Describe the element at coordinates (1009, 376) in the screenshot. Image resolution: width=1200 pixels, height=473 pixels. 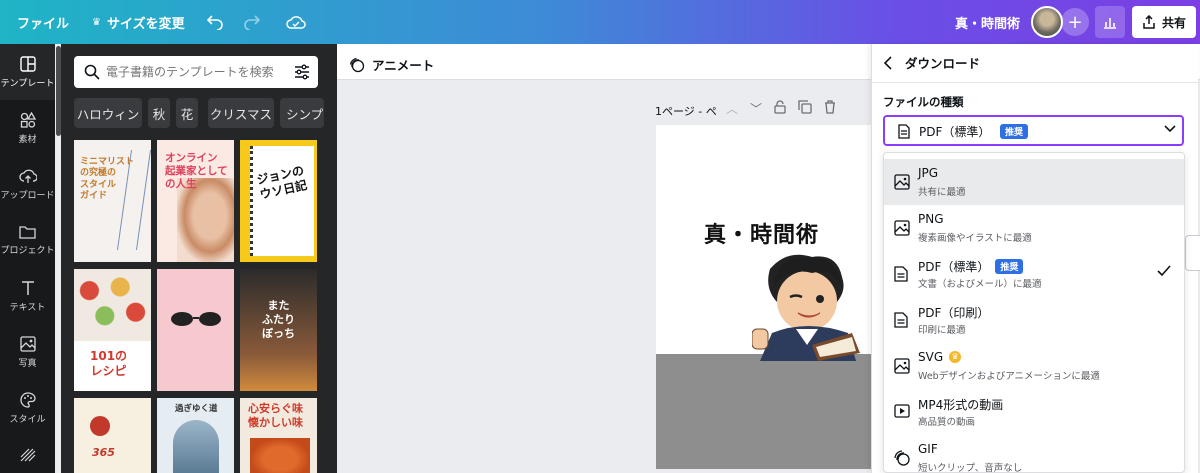
I see `option-desc: Webデザインおよびアニメーションに最適` at that location.